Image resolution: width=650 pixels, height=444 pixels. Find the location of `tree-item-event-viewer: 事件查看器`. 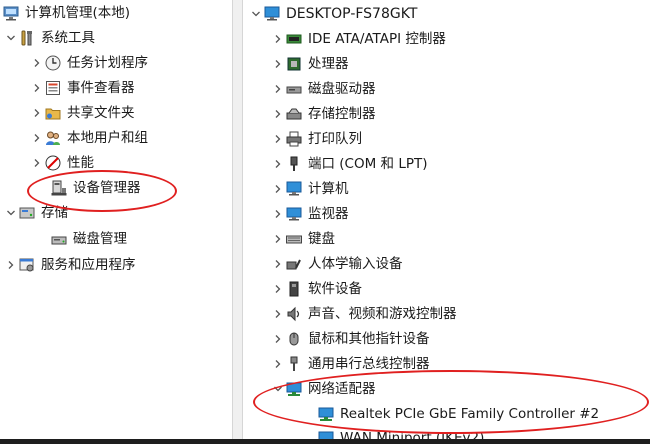

tree-item-event-viewer: 事件查看器 is located at coordinates (82, 88).